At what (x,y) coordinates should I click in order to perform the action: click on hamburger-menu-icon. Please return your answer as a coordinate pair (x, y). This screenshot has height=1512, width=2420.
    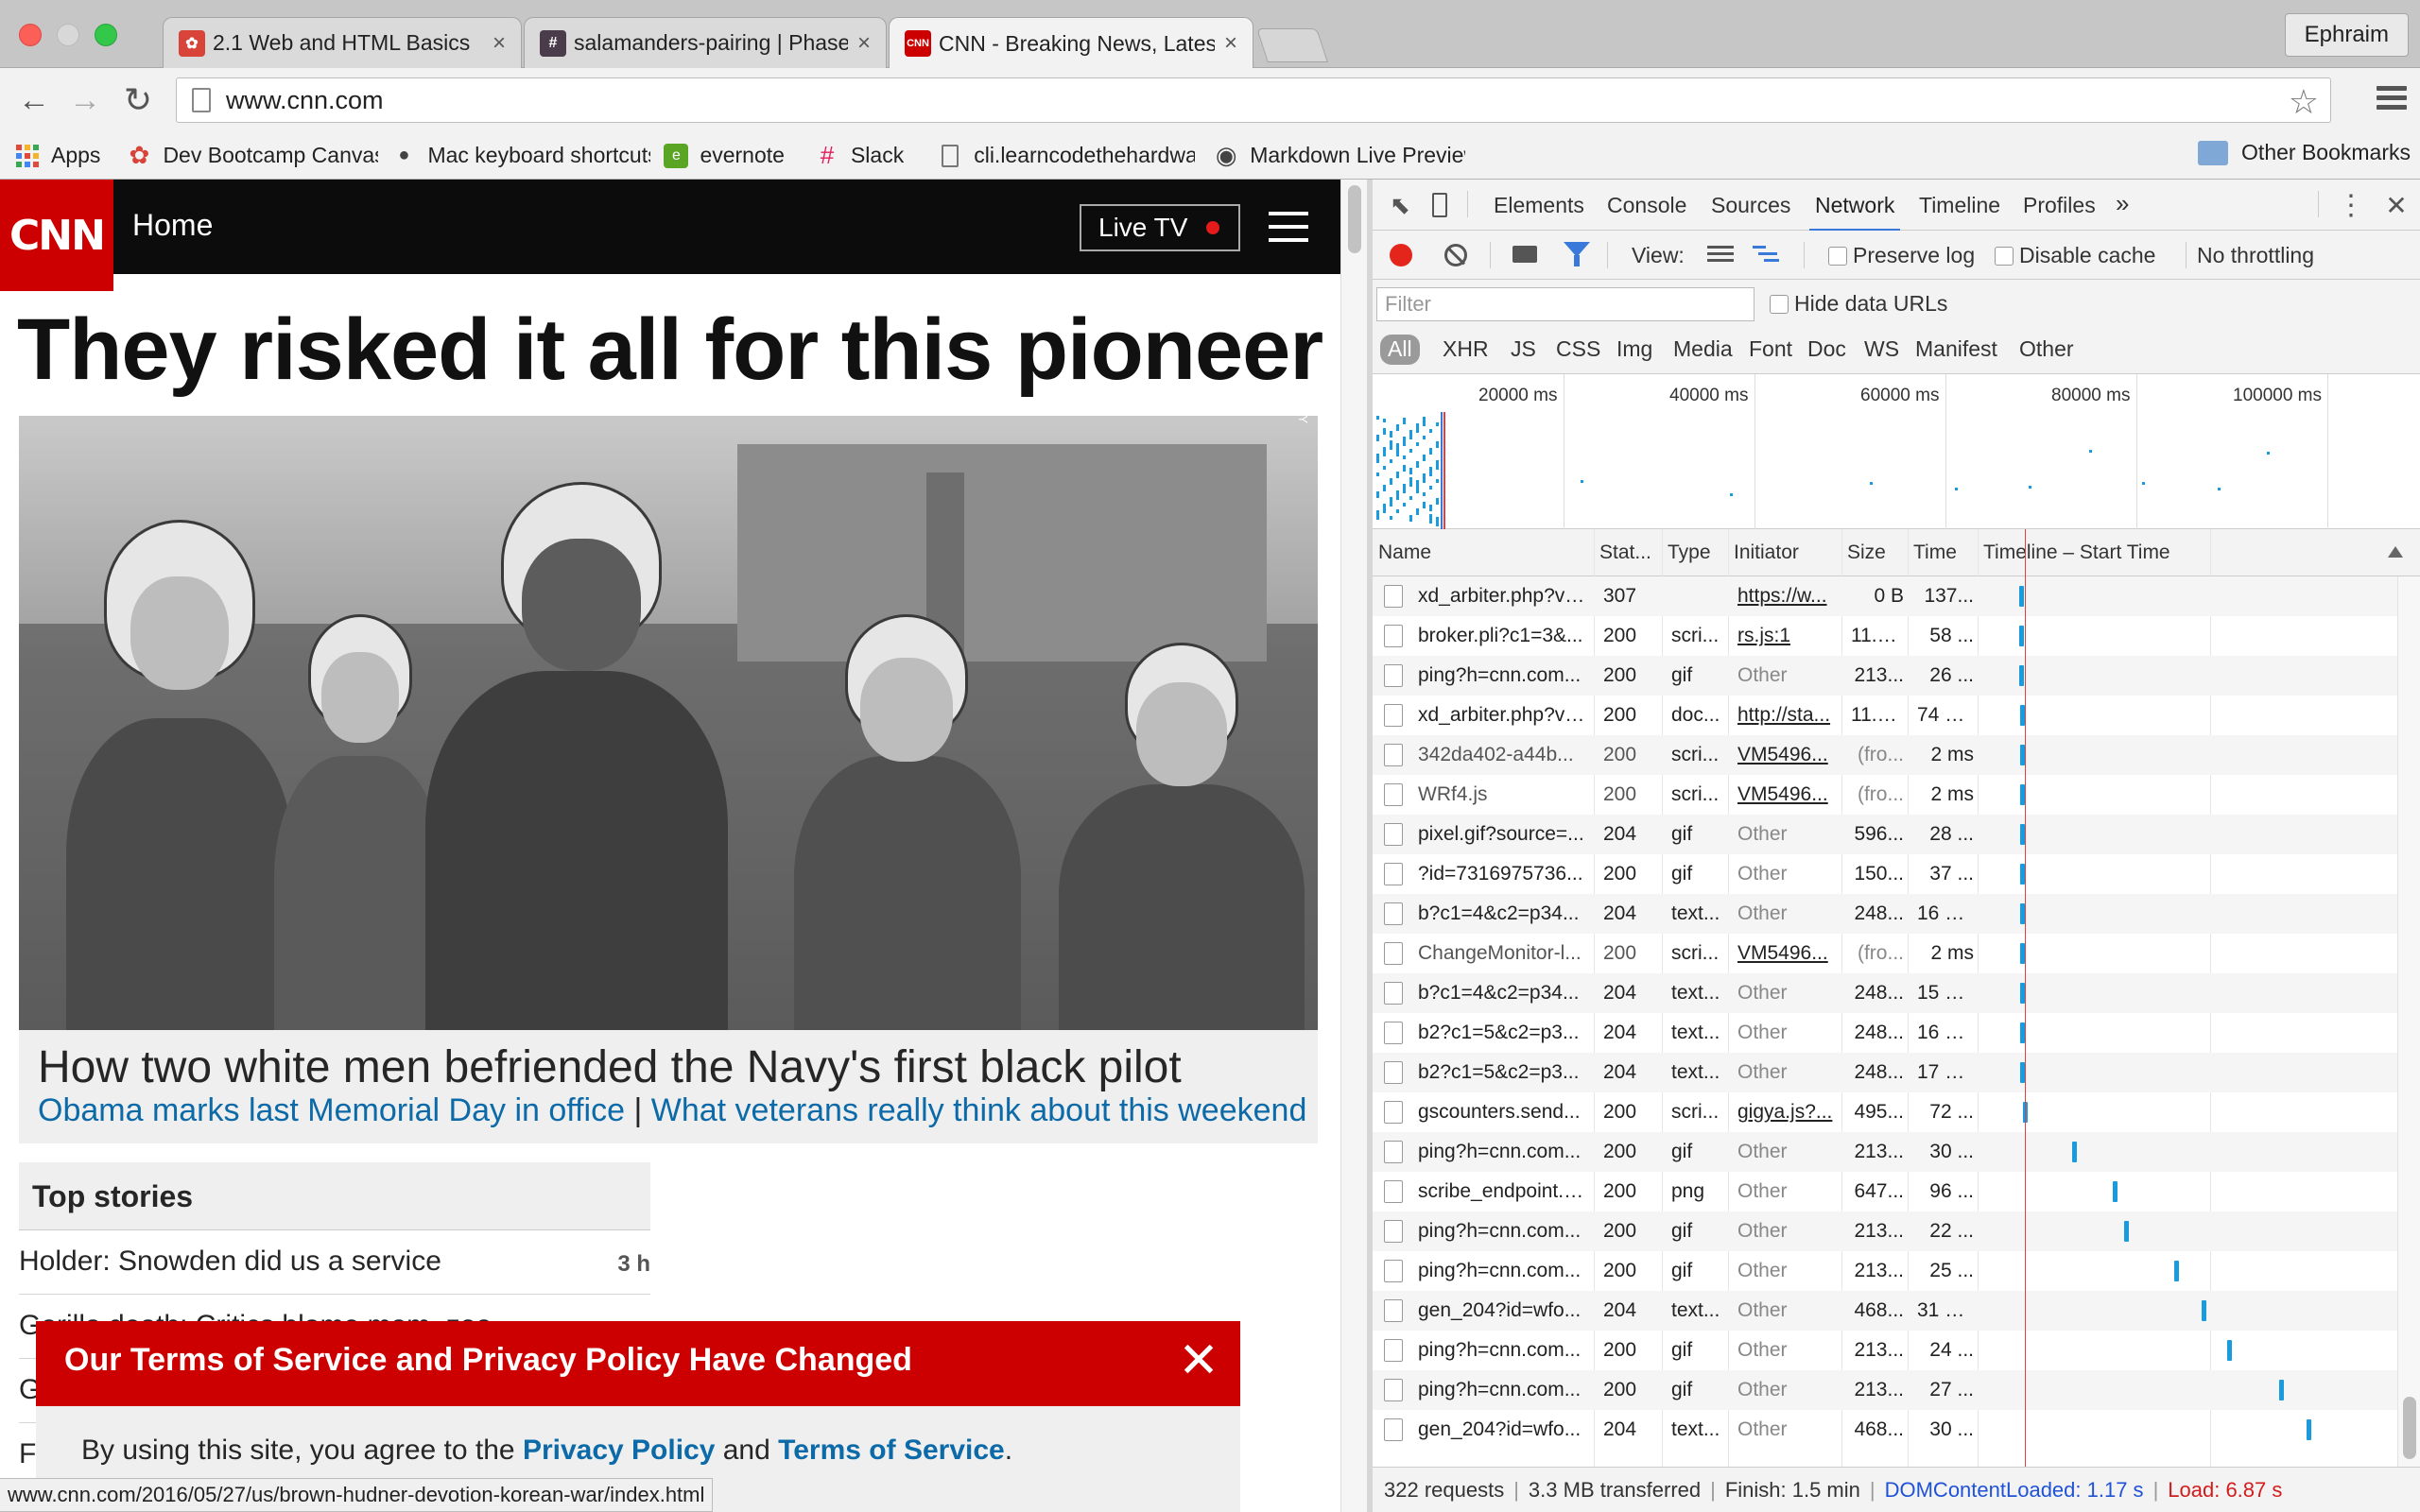
    Looking at the image, I should click on (1288, 227).